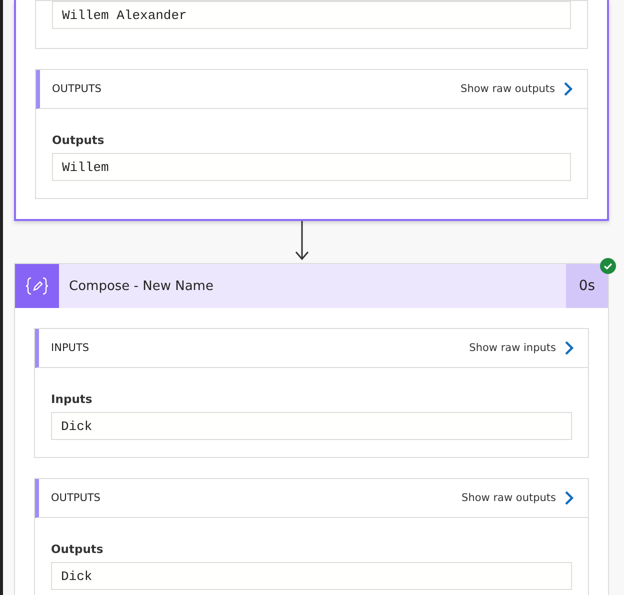 The width and height of the screenshot is (624, 595). What do you see at coordinates (72, 399) in the screenshot?
I see `field-label: Inputs` at bounding box center [72, 399].